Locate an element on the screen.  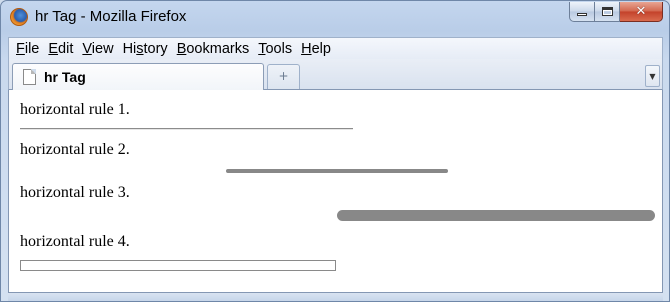
title-bar: hr Tag - Mozilla Firefox ✕ is located at coordinates (335, 17).